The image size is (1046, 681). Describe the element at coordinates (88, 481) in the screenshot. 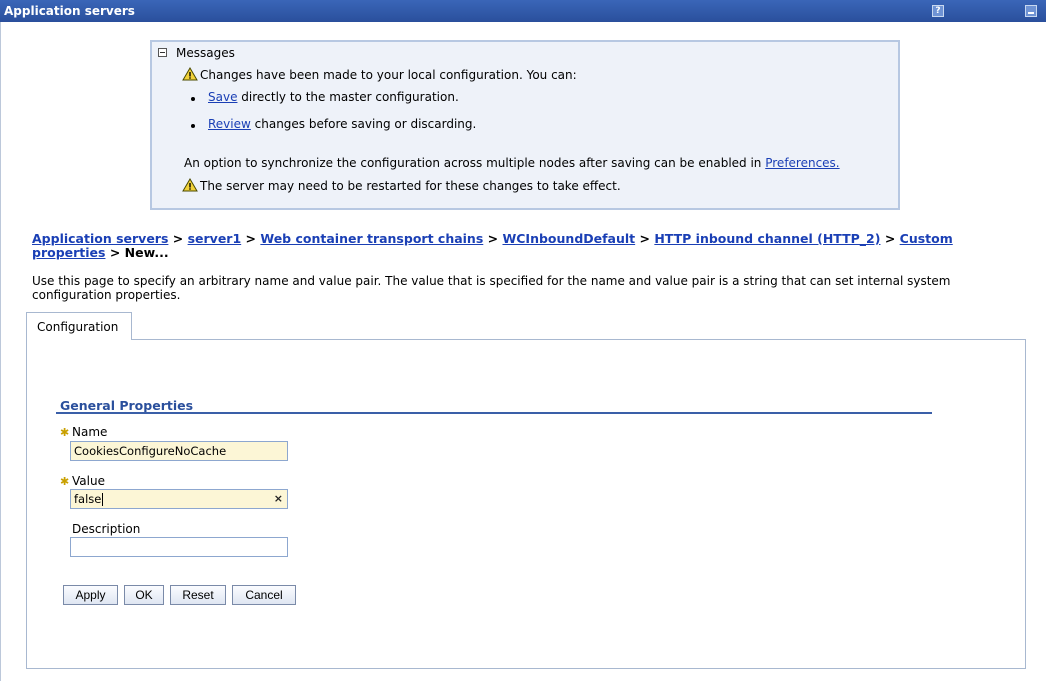

I see `value-label: Value` at that location.